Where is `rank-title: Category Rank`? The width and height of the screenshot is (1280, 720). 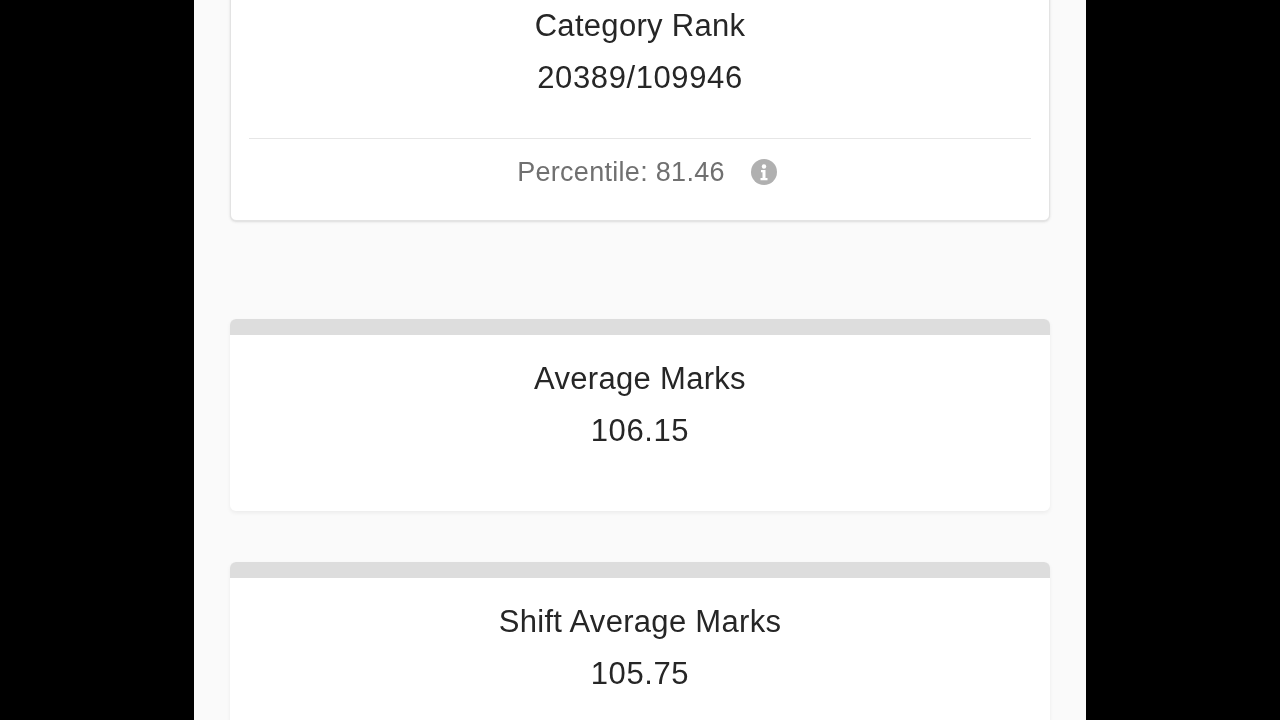
rank-title: Category Rank is located at coordinates (640, 26).